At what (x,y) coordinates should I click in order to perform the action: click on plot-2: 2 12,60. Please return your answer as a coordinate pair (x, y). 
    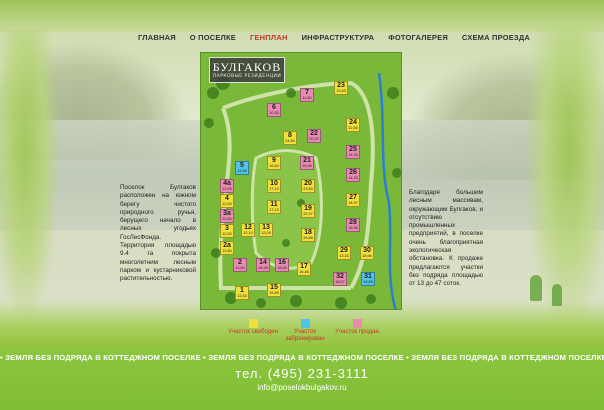
    Looking at the image, I should click on (240, 265).